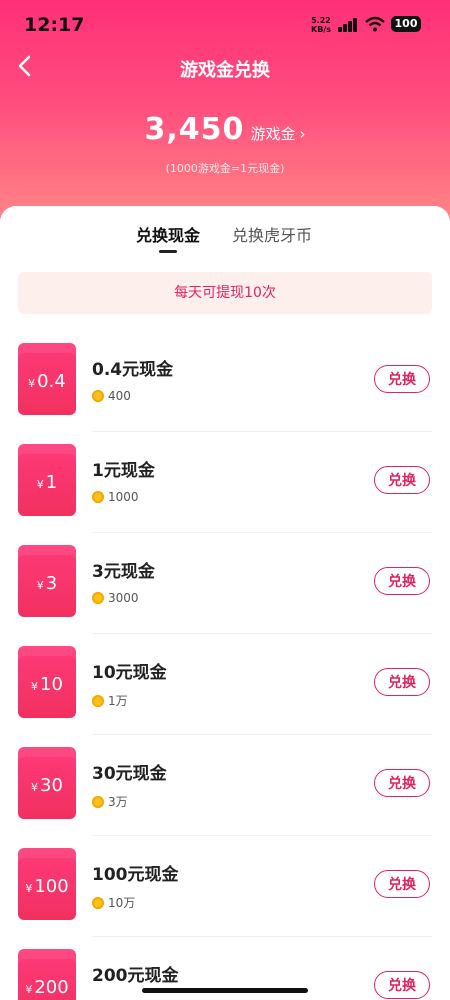  What do you see at coordinates (375, 24) in the screenshot?
I see `wifi-icon` at bounding box center [375, 24].